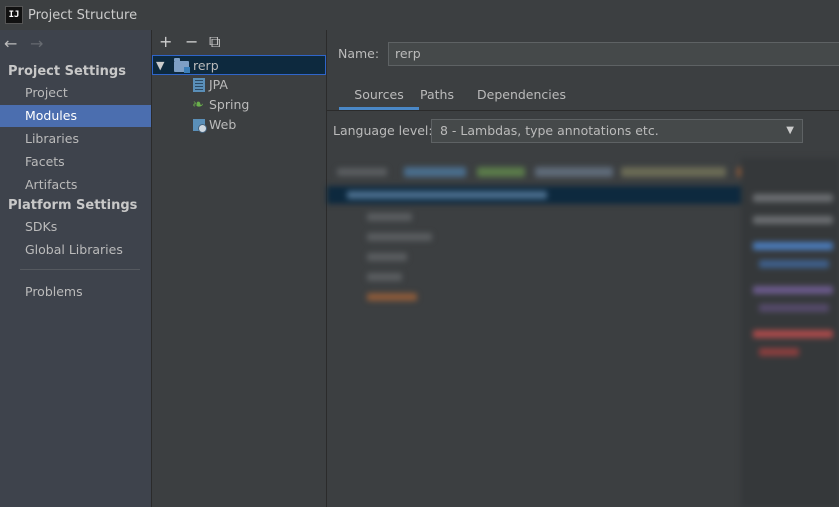  Describe the element at coordinates (182, 65) in the screenshot. I see `module-folder-icon` at that location.